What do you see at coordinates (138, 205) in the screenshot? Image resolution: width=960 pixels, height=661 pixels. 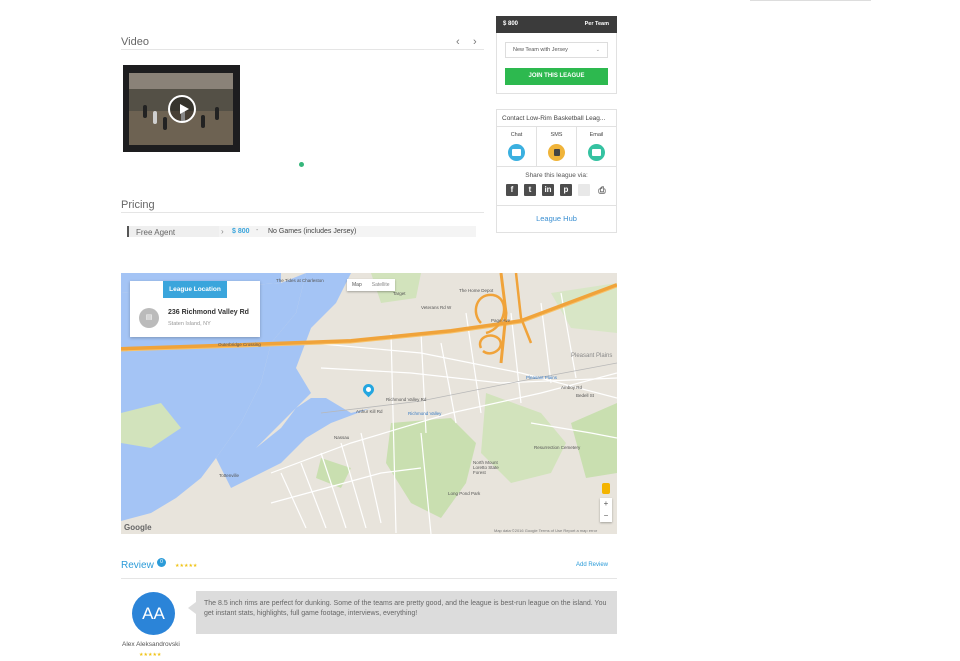 I see `pricing-section-title: Pricing` at bounding box center [138, 205].